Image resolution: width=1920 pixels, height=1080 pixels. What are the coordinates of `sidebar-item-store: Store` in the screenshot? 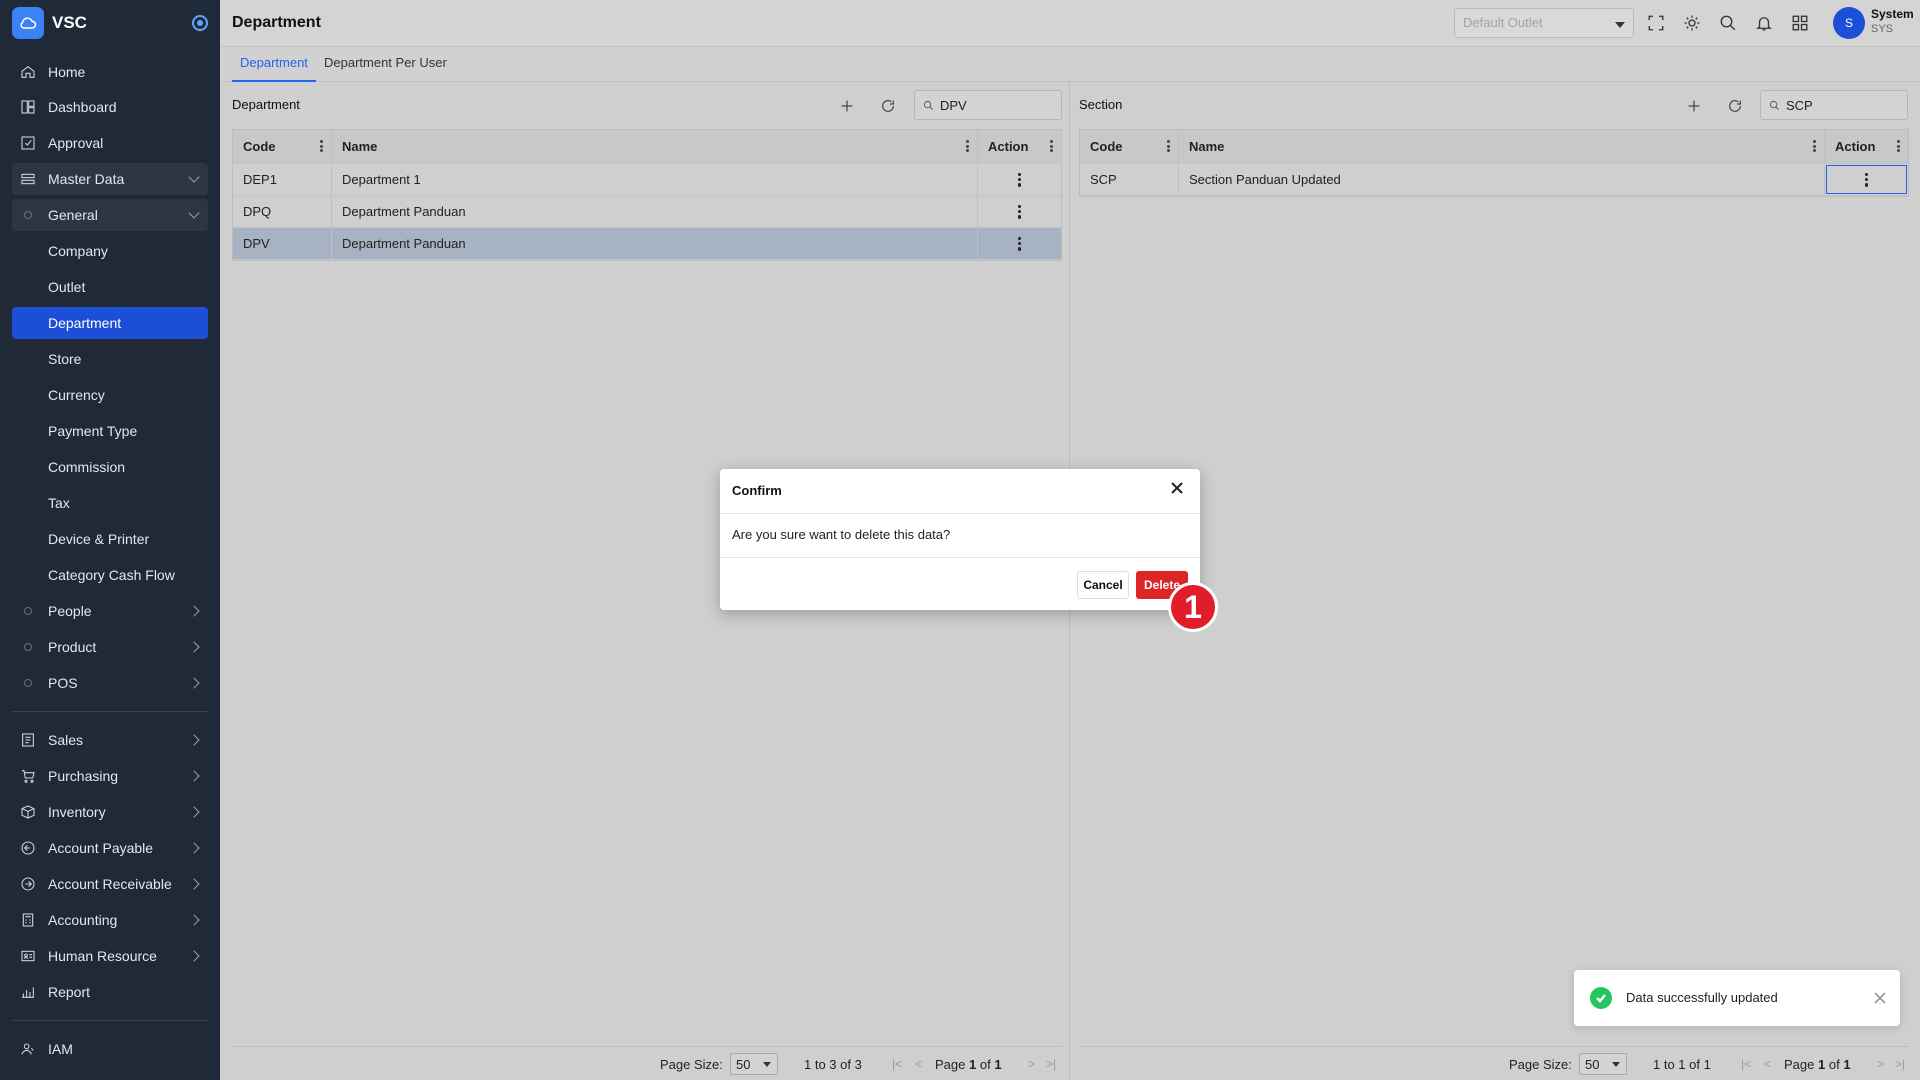 It's located at (110, 359).